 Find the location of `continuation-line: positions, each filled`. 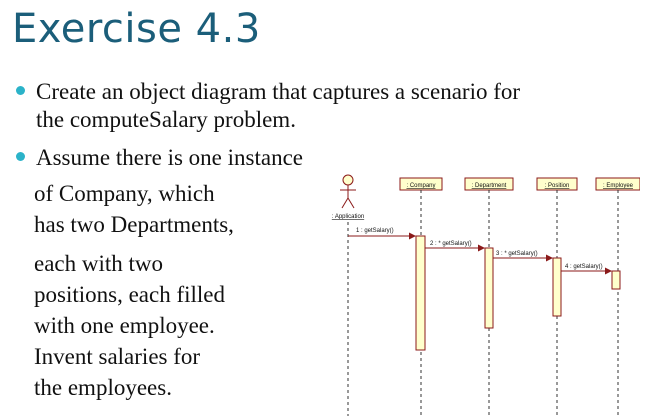

continuation-line: positions, each filled is located at coordinates (129, 294).